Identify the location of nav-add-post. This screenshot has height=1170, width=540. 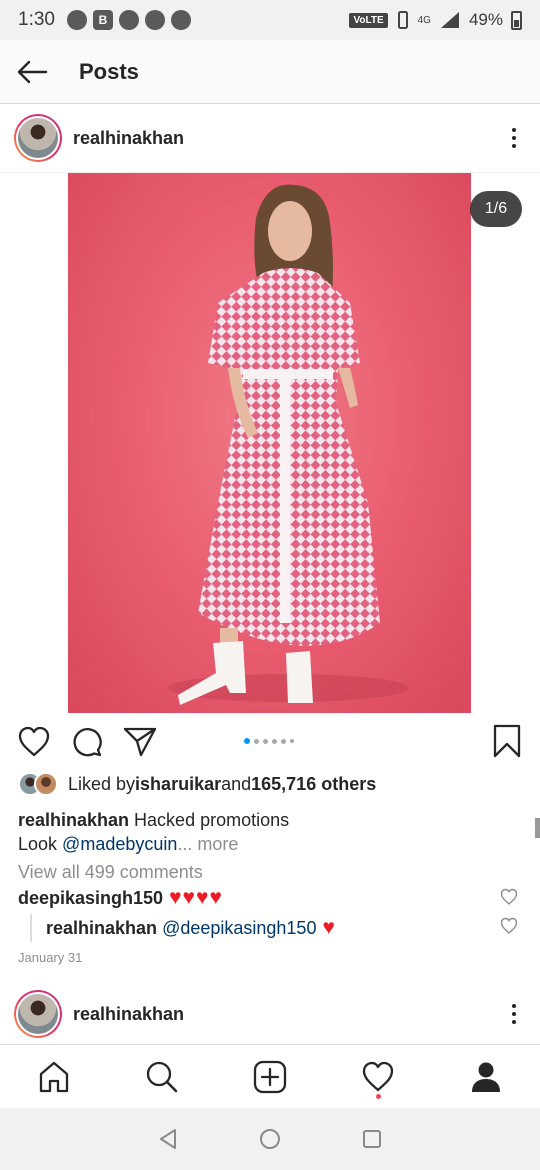
(270, 1077).